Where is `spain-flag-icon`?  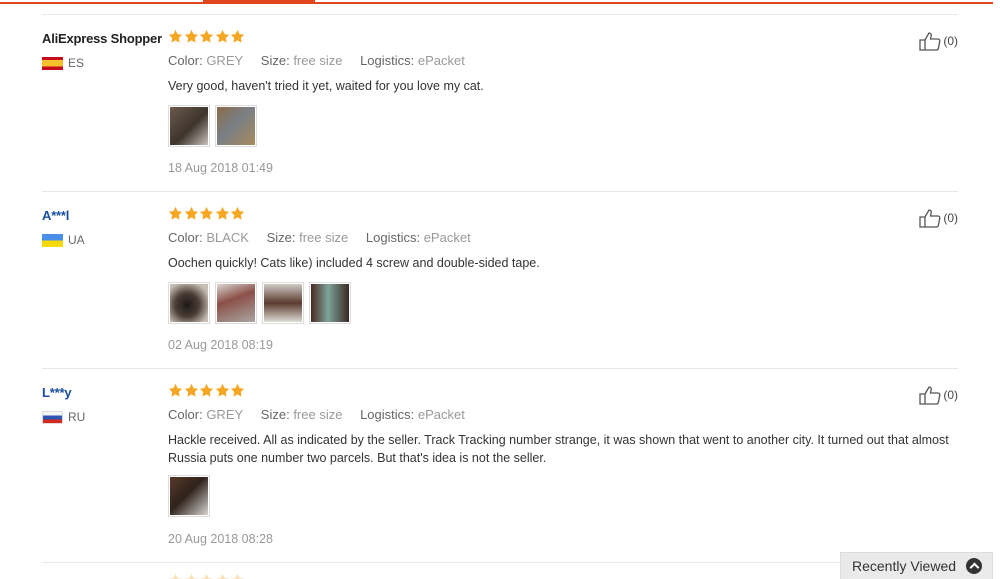
spain-flag-icon is located at coordinates (52, 63).